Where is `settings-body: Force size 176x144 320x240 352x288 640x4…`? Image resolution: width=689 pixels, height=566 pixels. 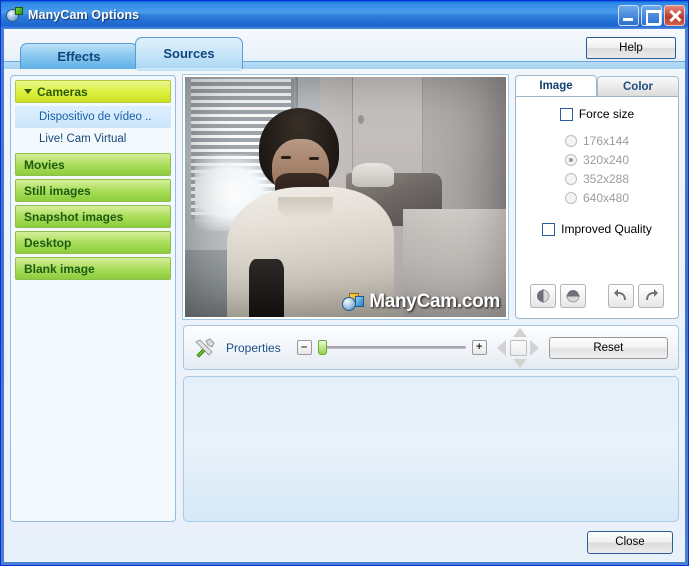
settings-body: Force size 176x144 320x240 352x288 640x4… is located at coordinates (597, 207).